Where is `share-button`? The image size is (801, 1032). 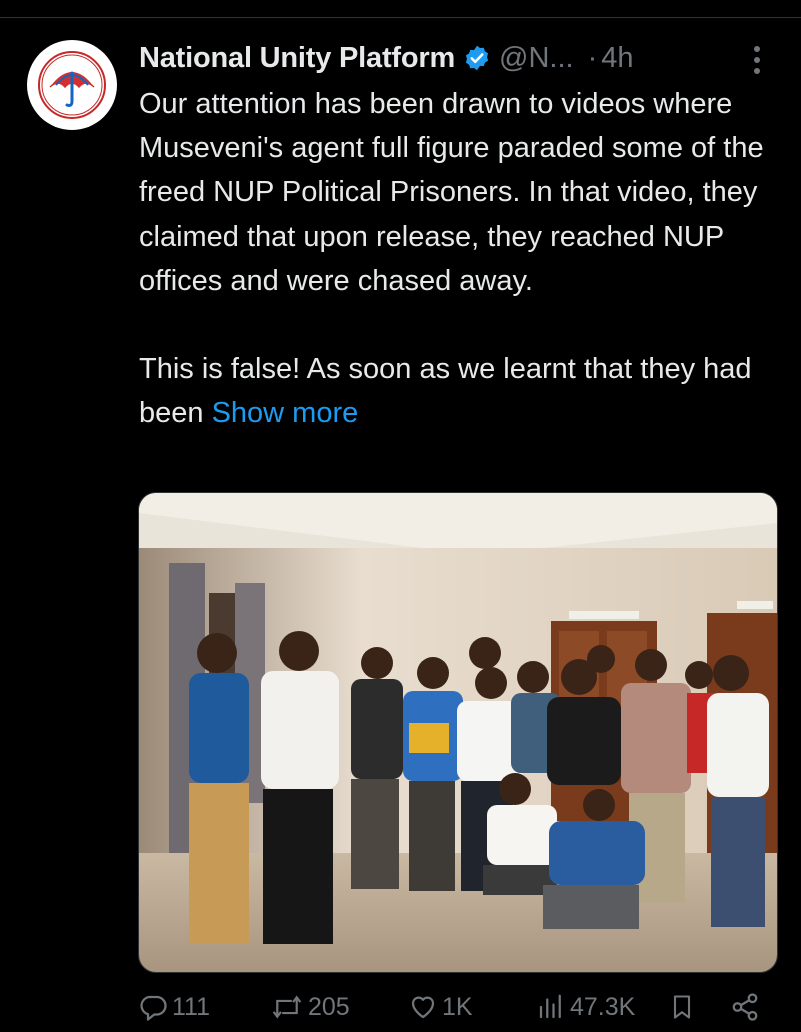 share-button is located at coordinates (745, 1007).